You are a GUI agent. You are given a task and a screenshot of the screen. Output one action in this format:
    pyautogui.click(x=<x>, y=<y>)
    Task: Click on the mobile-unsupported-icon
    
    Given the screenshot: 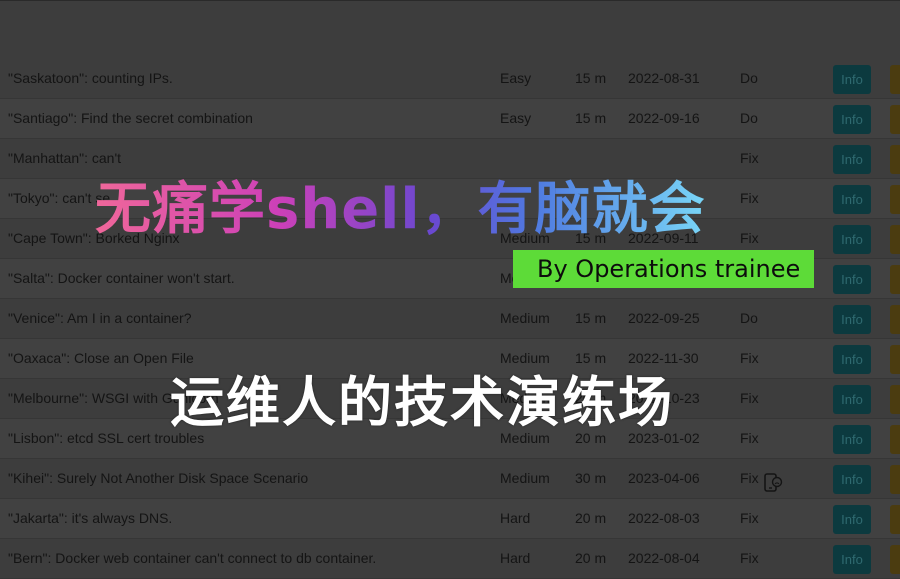 What is the action you would take?
    pyautogui.click(x=773, y=481)
    